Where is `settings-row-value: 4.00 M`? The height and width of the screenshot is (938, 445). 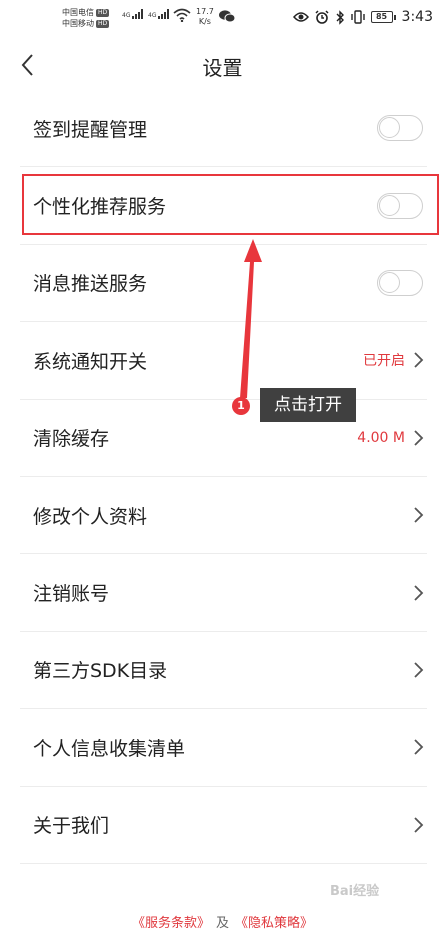 settings-row-value: 4.00 M is located at coordinates (381, 437).